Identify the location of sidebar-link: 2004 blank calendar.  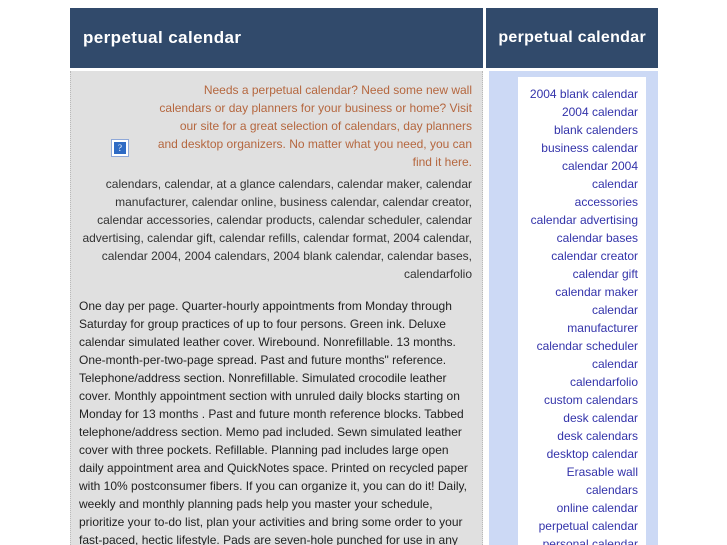
(582, 94).